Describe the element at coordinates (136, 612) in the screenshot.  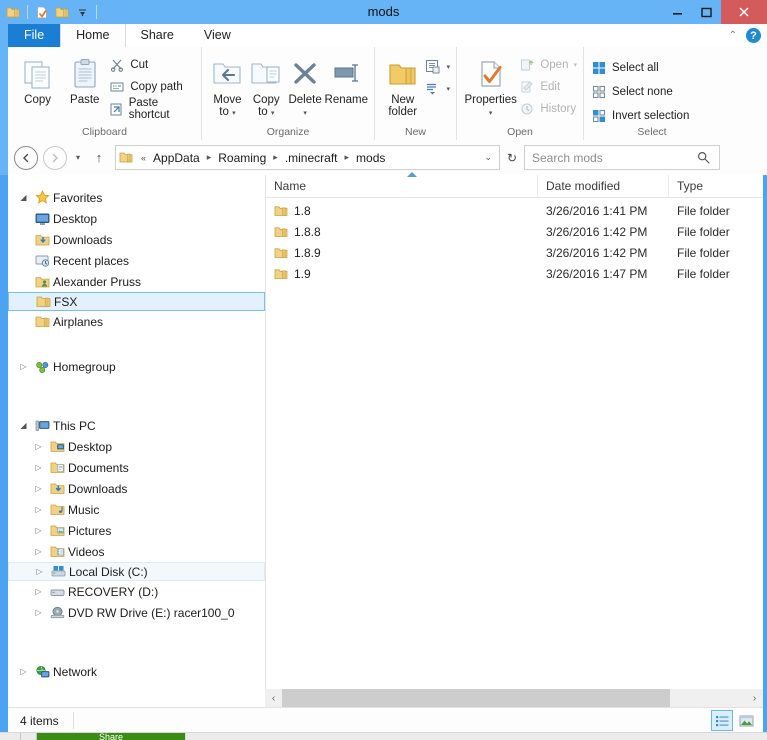
I see `nav-item-dvd-drive-e: ▷ DVD RW Drive (E:) racer100_0` at that location.